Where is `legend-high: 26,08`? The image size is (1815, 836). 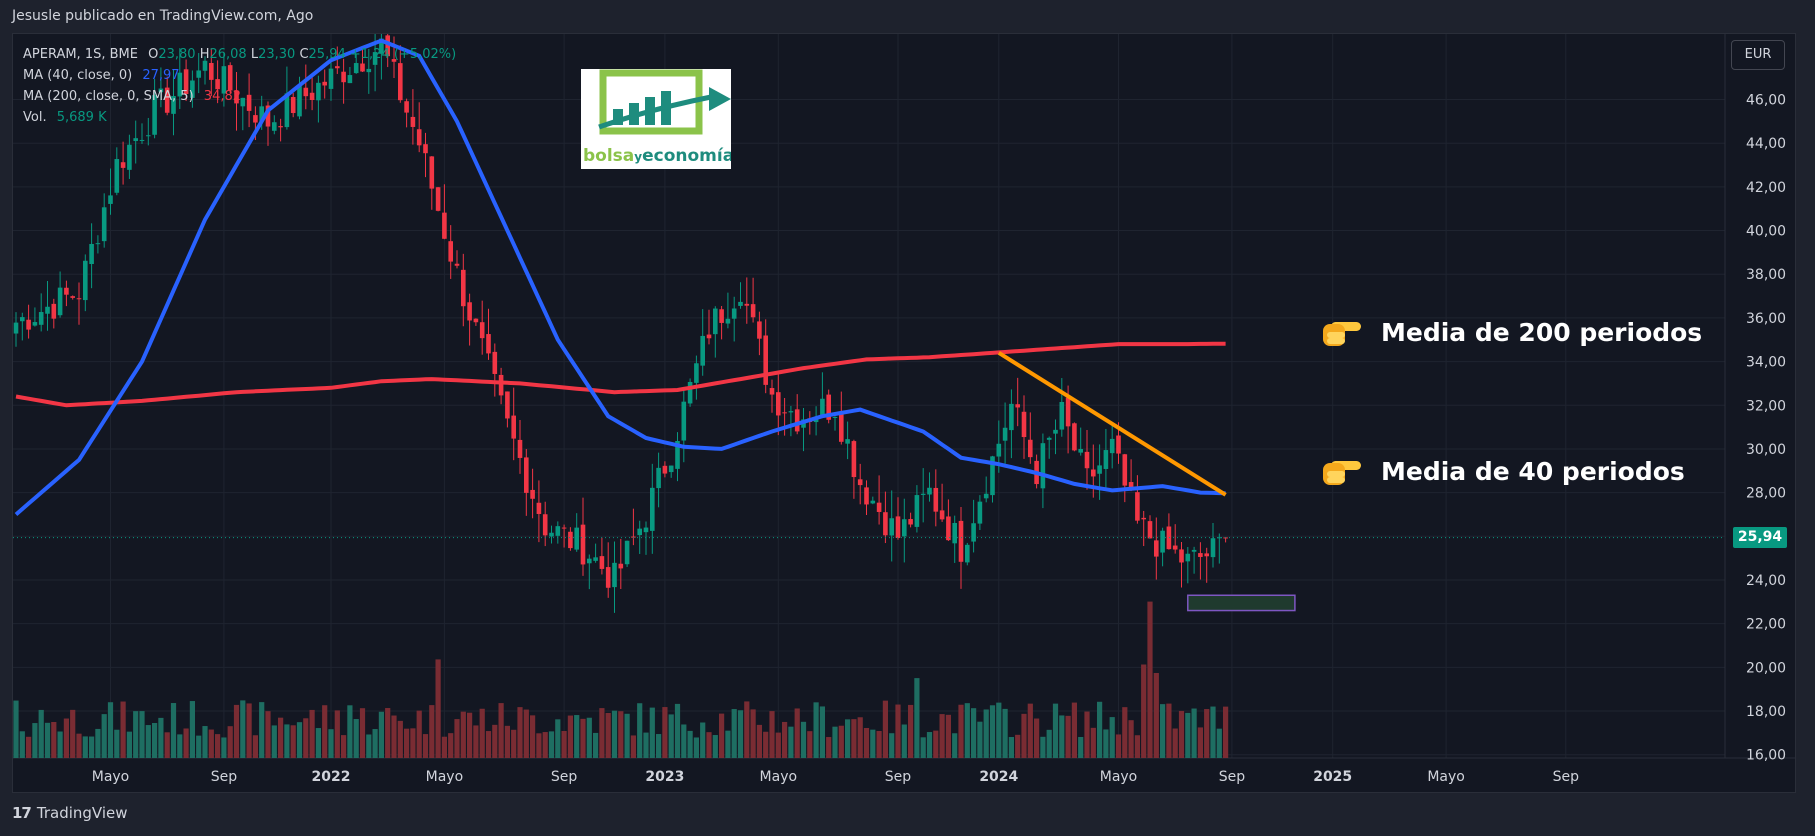 legend-high: 26,08 is located at coordinates (228, 54).